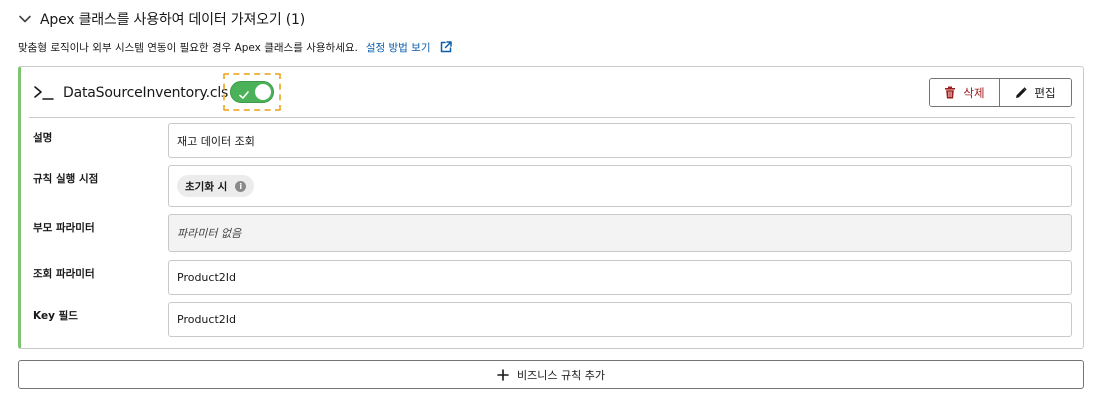 The image size is (1101, 407). I want to click on info-icon: i, so click(241, 186).